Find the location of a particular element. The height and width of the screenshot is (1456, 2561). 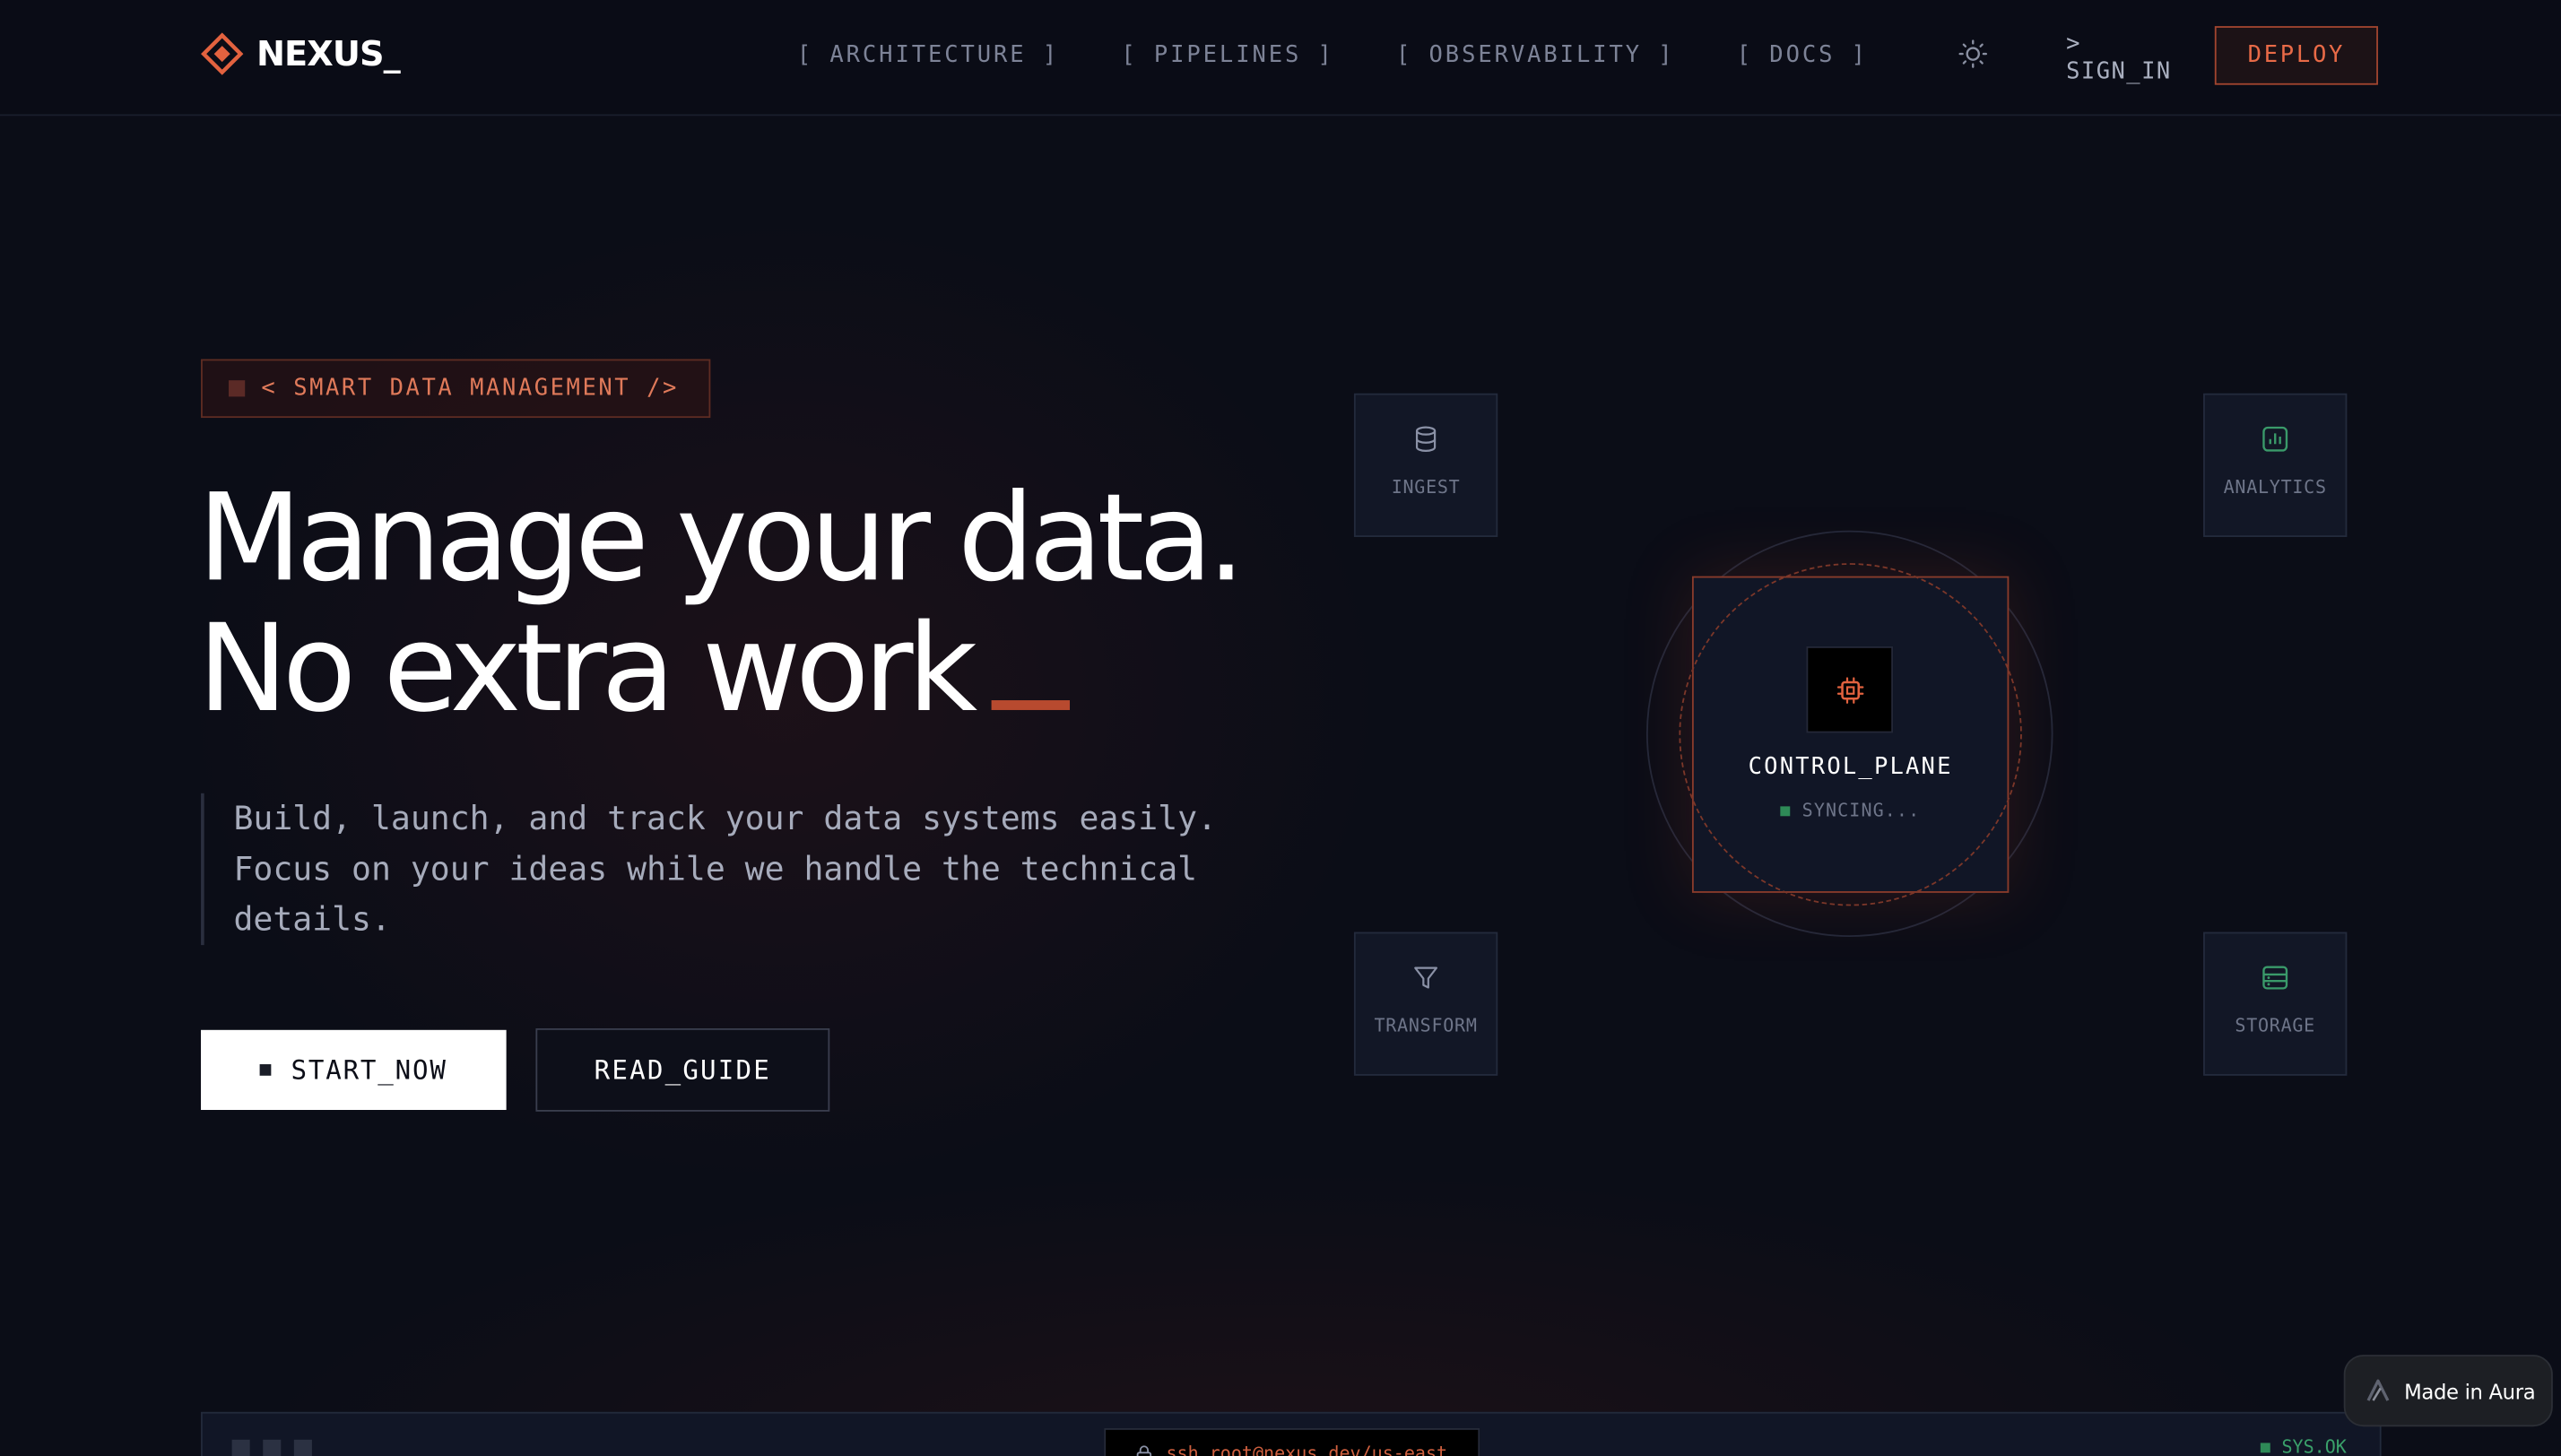

node-storage: STORAGE is located at coordinates (2275, 1004).